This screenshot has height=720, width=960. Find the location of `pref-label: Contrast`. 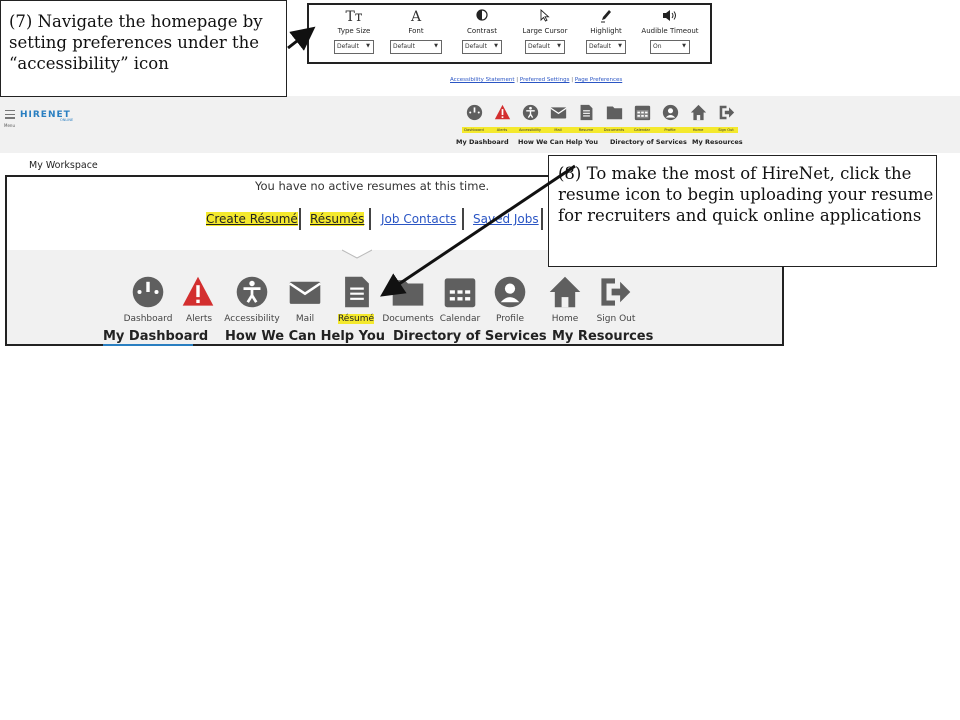

pref-label: Contrast is located at coordinates (482, 31).